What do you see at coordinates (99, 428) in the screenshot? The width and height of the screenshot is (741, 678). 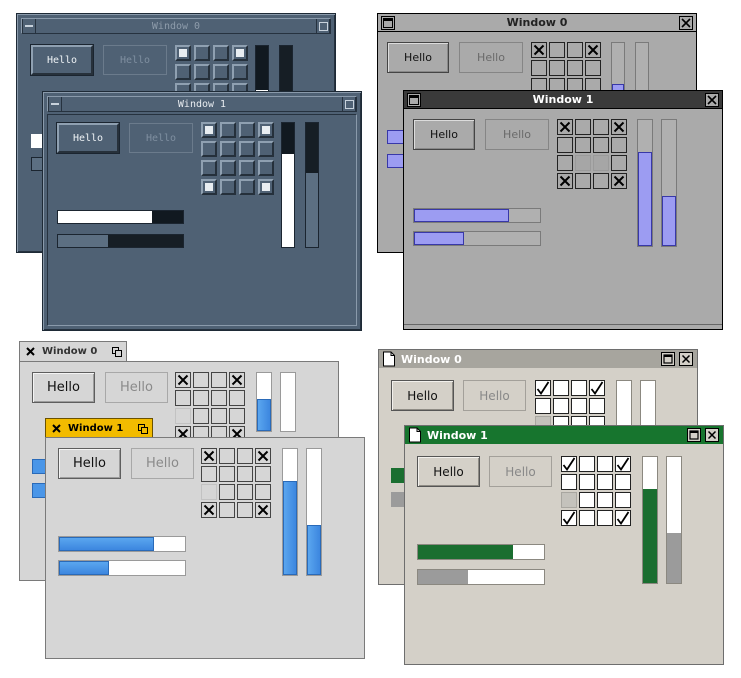 I see `light-window-1-tab: Window 1` at bounding box center [99, 428].